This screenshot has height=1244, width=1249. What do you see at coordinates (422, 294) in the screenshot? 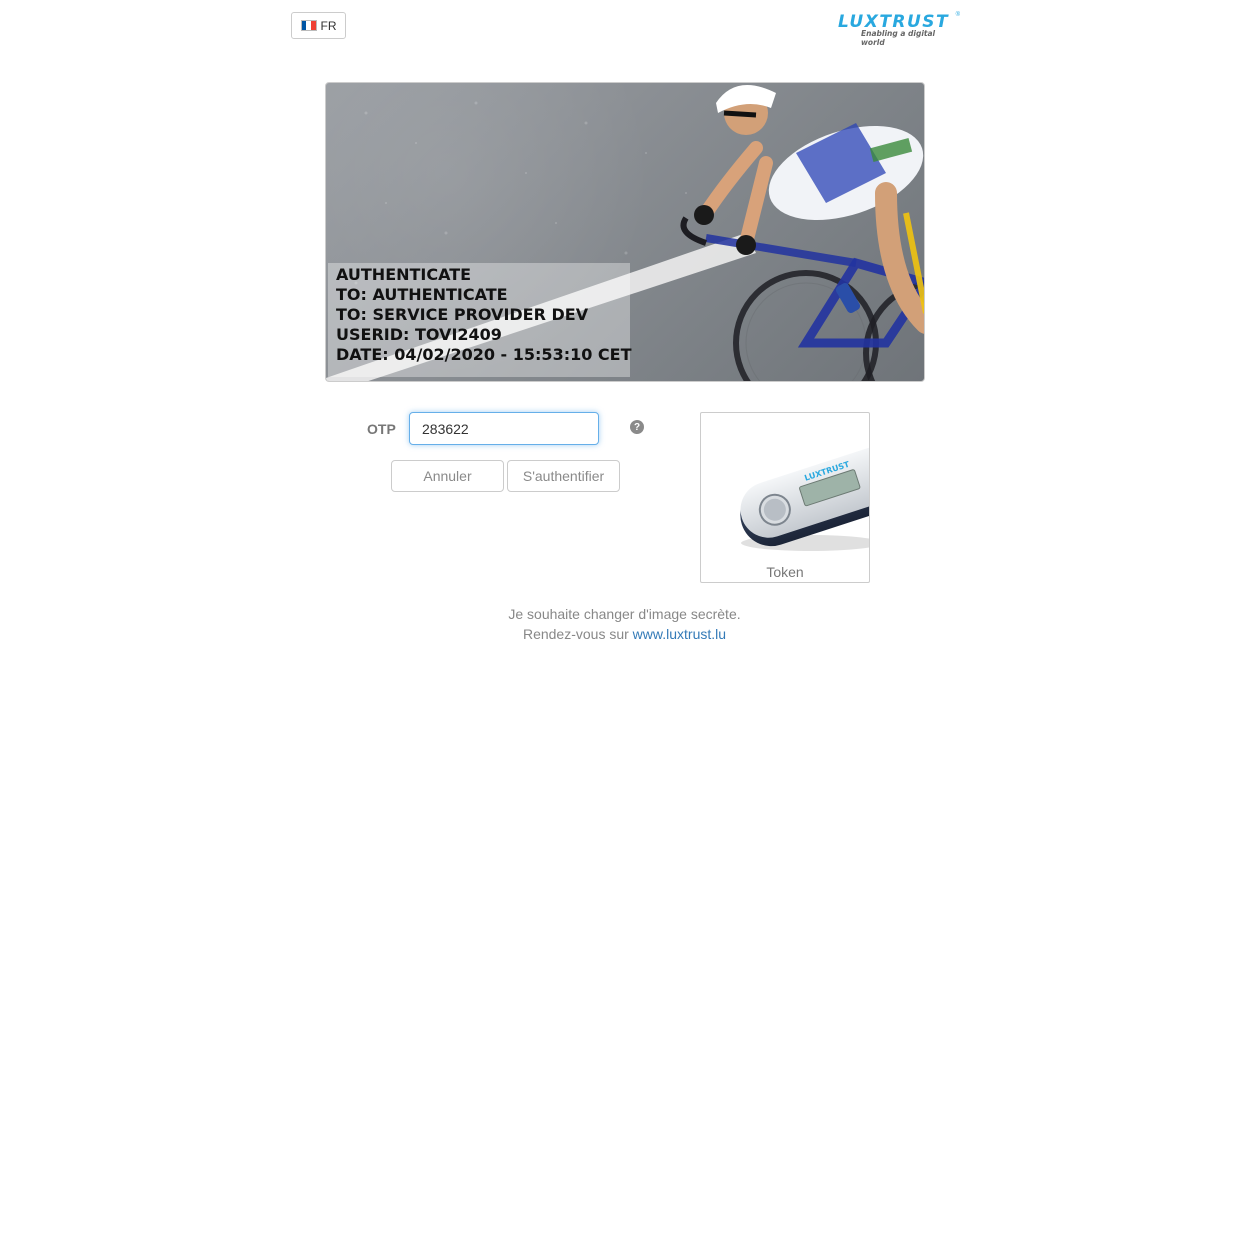
I see `caption-line: TO: AUTHENTICATE` at bounding box center [422, 294].